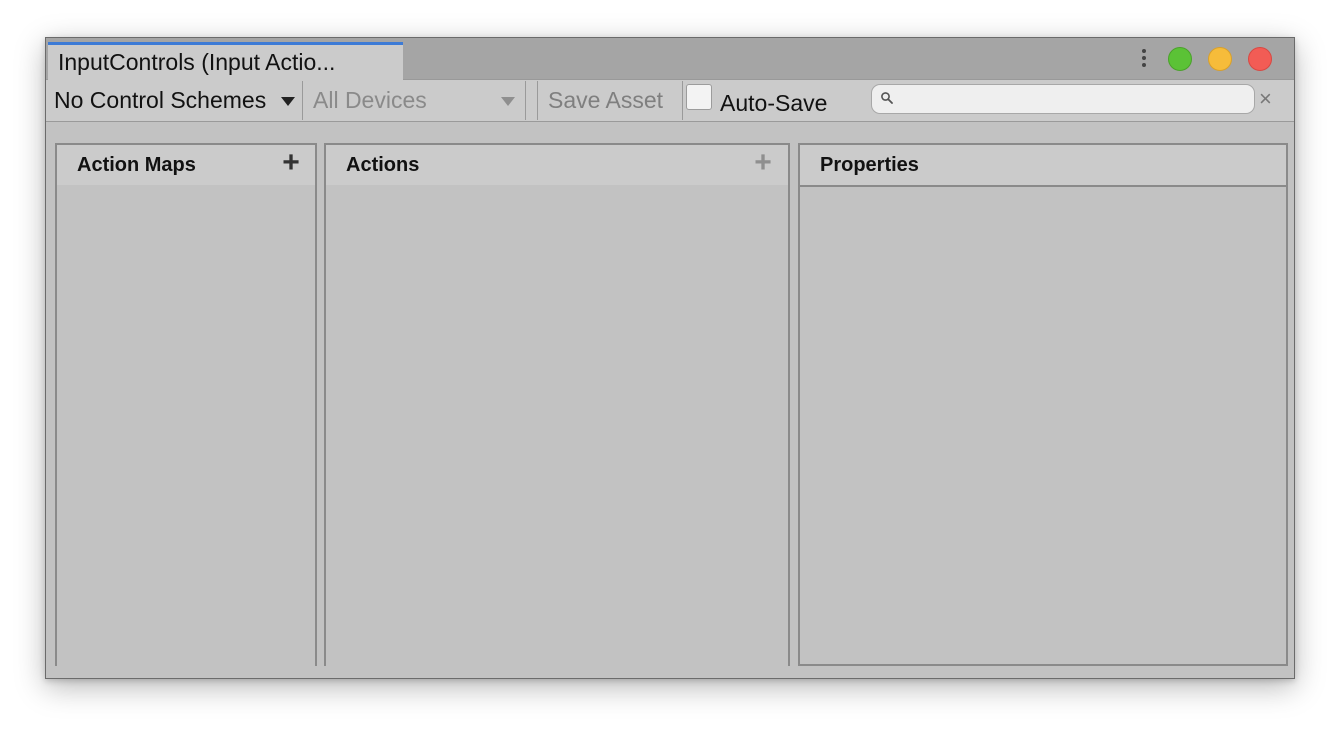  What do you see at coordinates (699, 97) in the screenshot?
I see `auto-save-checkbox` at bounding box center [699, 97].